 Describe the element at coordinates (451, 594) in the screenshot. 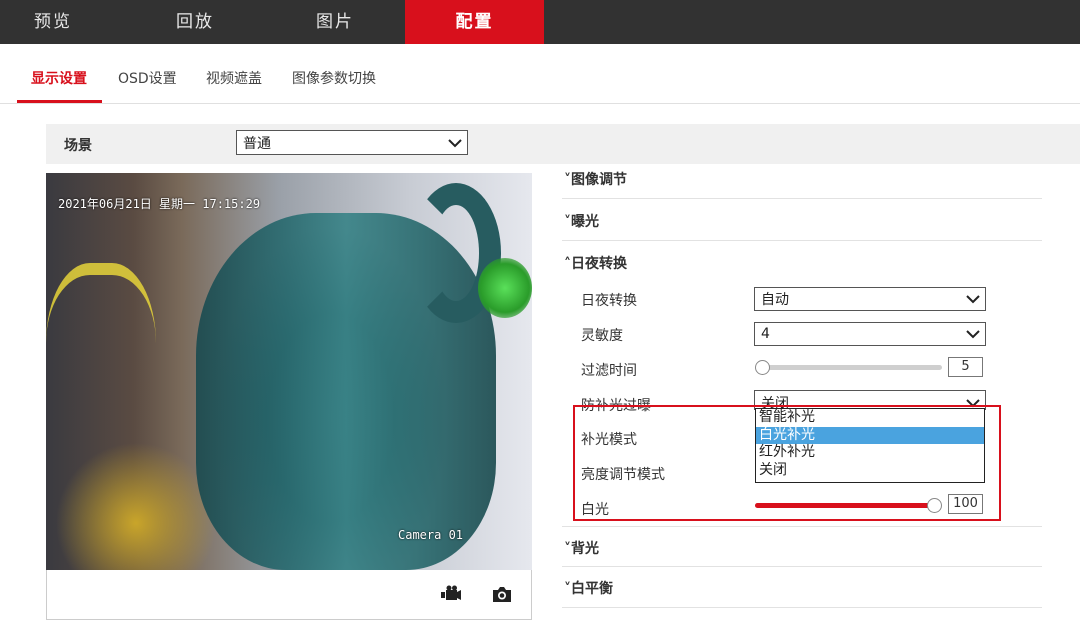

I see `video-record-icon` at that location.